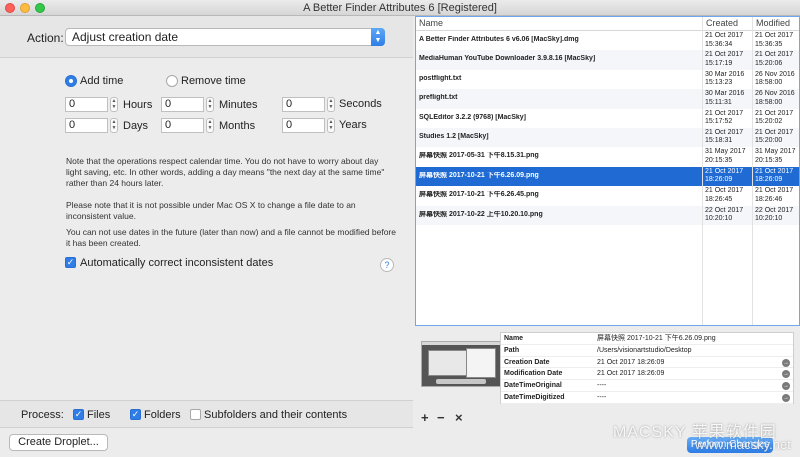 This screenshot has height=457, width=800. What do you see at coordinates (647, 386) in the screenshot?
I see `metadata-row: DateTimeOriginal ---- →` at bounding box center [647, 386].